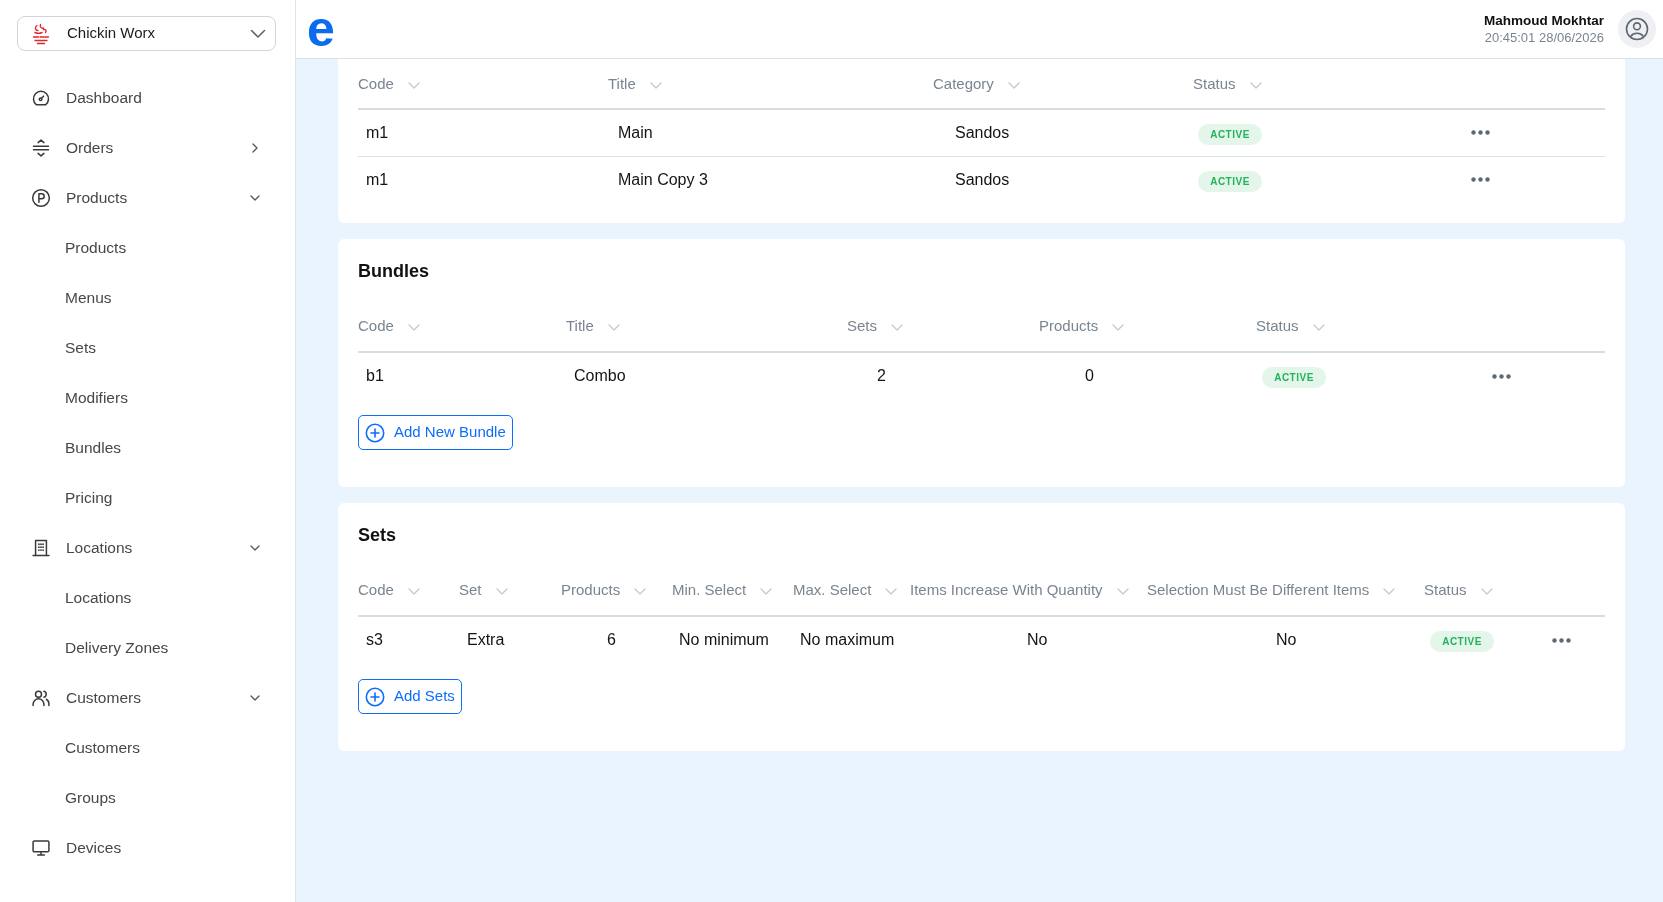 The image size is (1663, 902). I want to click on add-button: Add Sets, so click(410, 696).